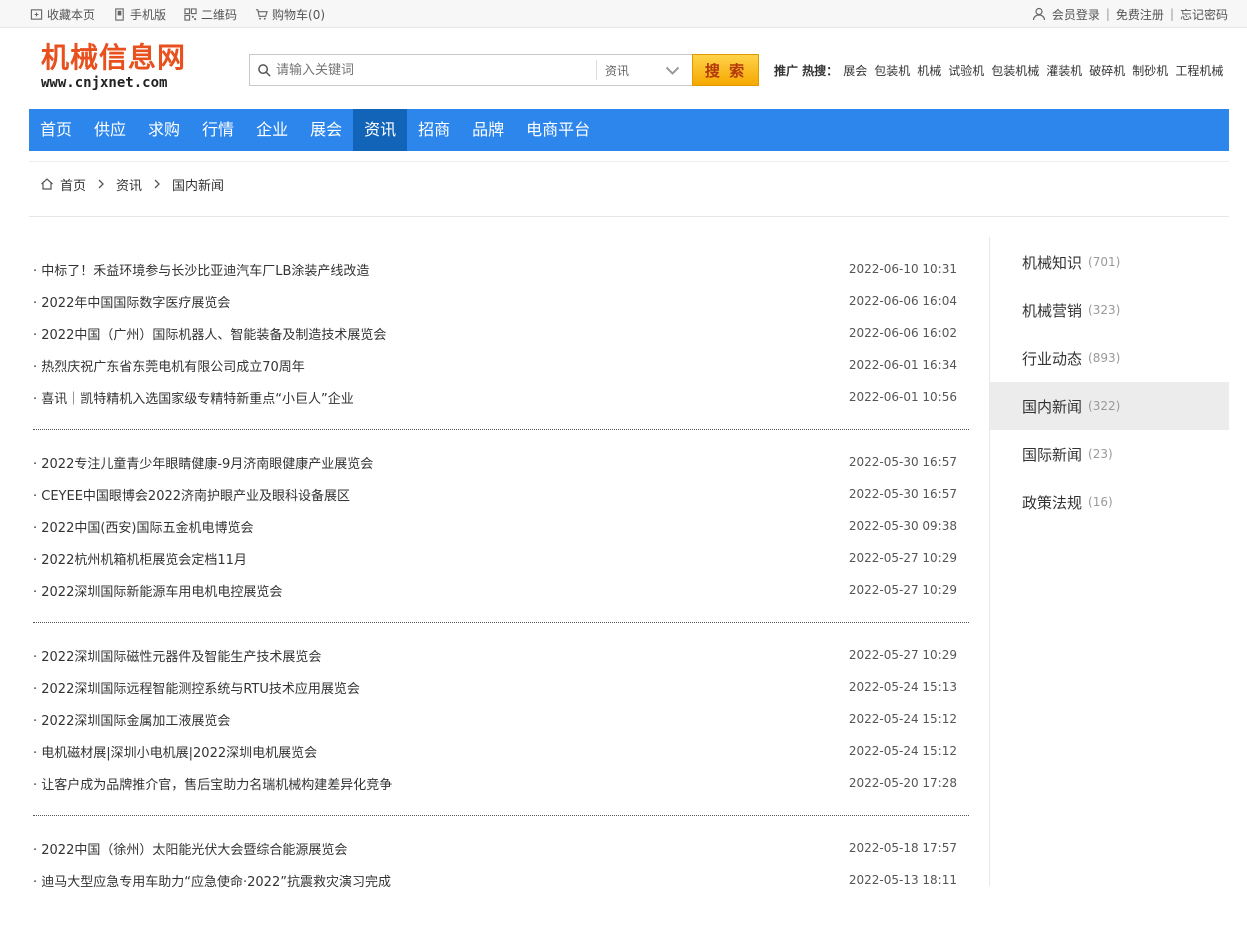 This screenshot has width=1247, height=928. I want to click on qrcode-link: 二维码, so click(210, 14).